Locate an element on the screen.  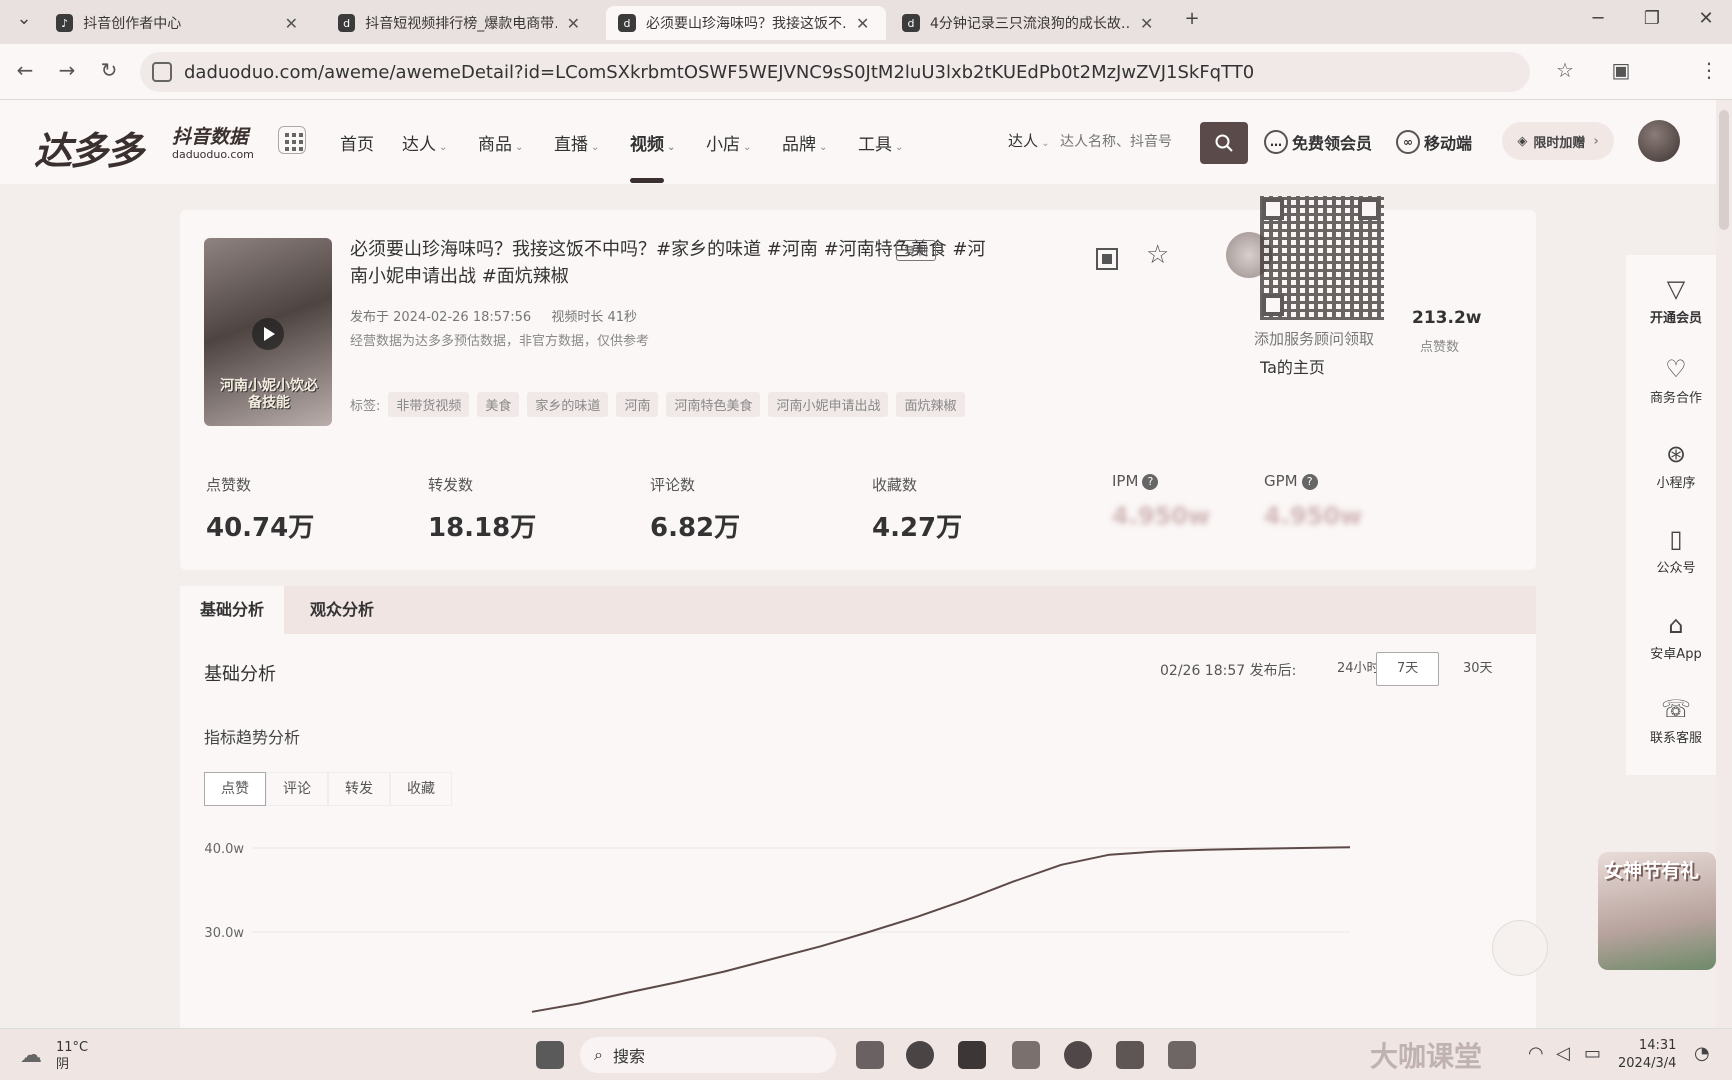
browser-tab-3: d 必须要山珍海味吗？我接这饭不… ✕ is located at coordinates (746, 23).